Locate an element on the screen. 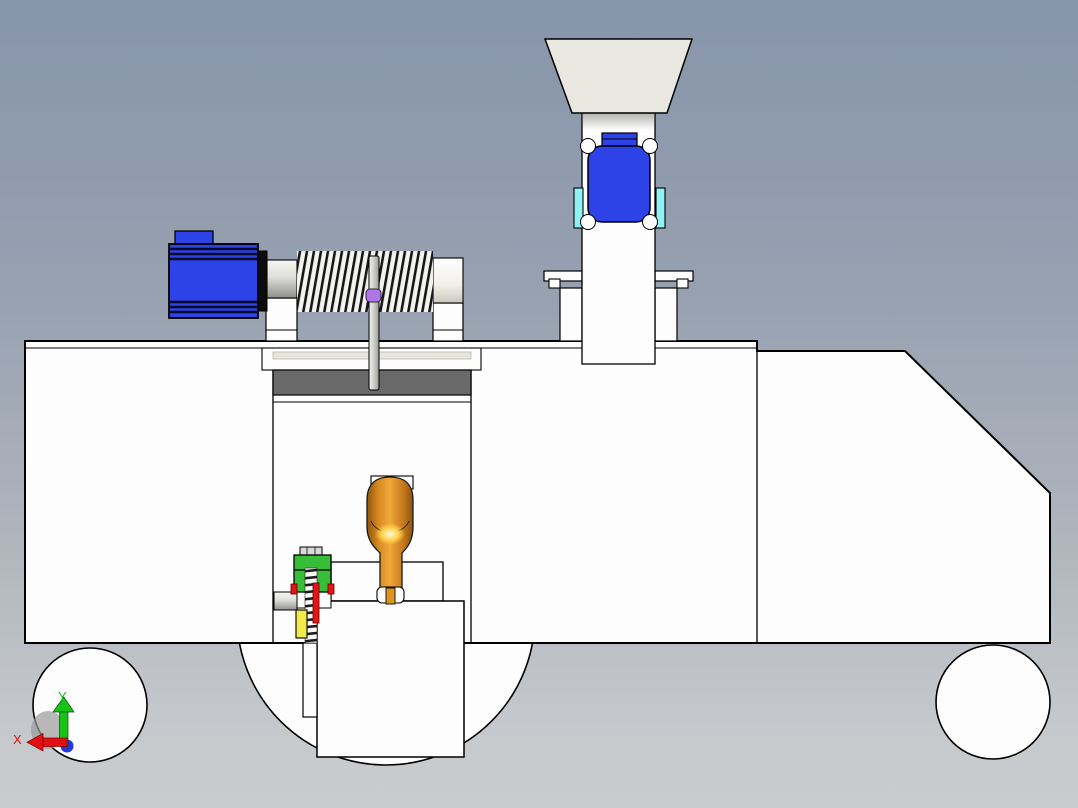 The image size is (1078, 808). pedestal-outer-box is located at coordinates (390, 679).